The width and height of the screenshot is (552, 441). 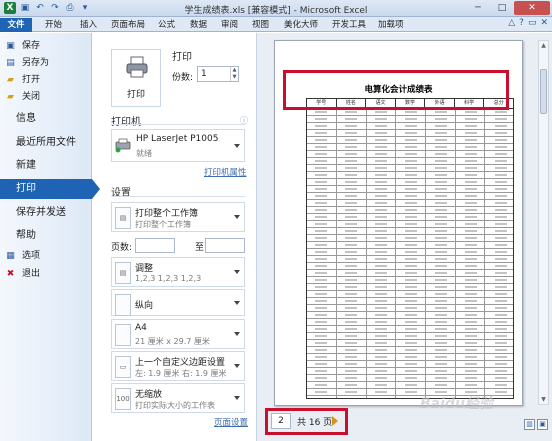 I want to click on pages-to-label: 至, so click(x=200, y=248).